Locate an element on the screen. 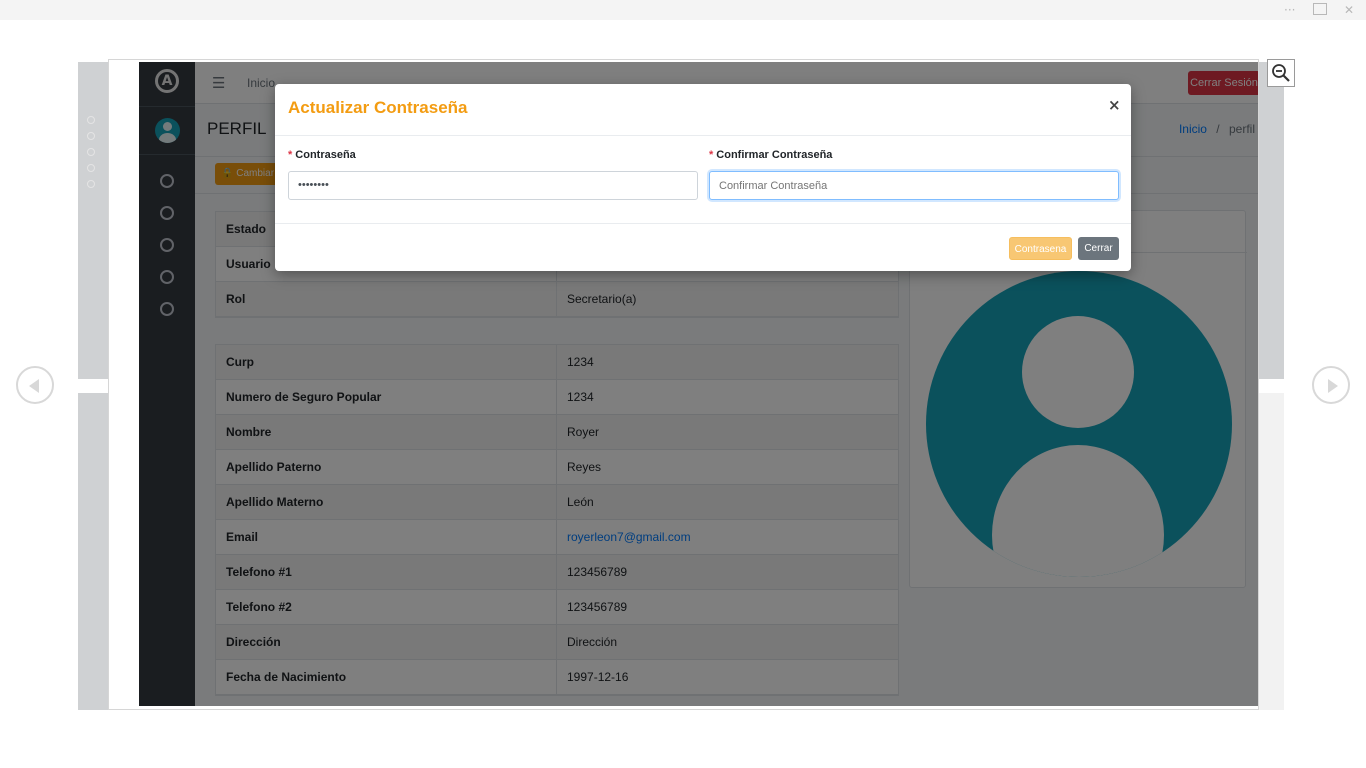 This screenshot has height=768, width=1366. thumbnail-bottom is located at coordinates (93, 551).